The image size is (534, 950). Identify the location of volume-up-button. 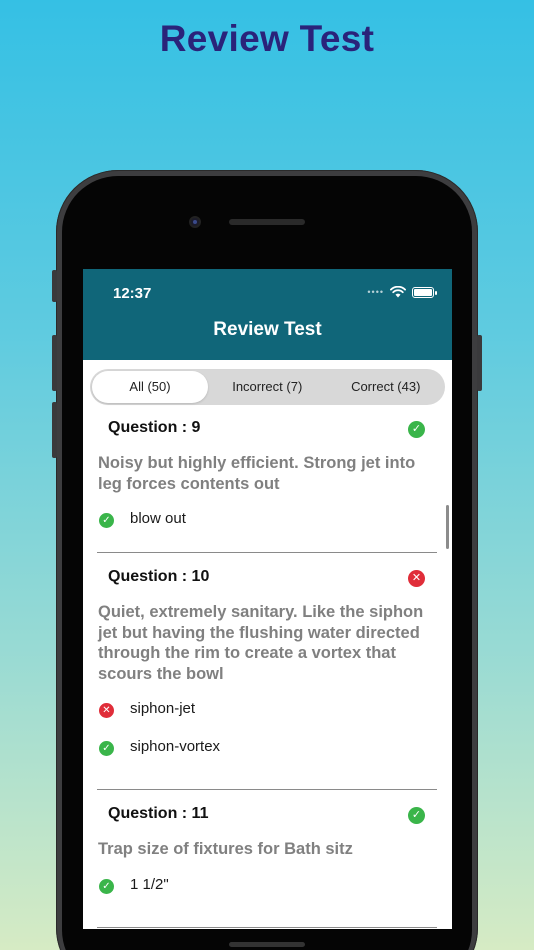
(54, 363).